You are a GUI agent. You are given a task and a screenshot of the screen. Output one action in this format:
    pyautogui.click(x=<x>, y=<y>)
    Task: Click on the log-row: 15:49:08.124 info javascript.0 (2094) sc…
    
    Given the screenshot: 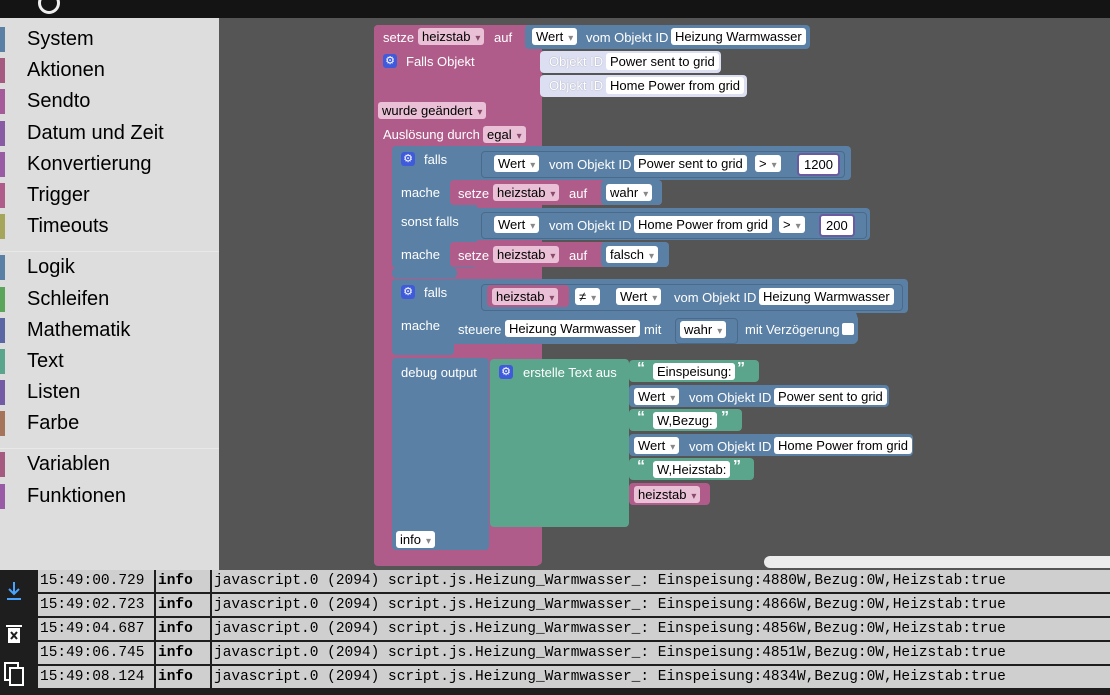 What is the action you would take?
    pyautogui.click(x=574, y=677)
    